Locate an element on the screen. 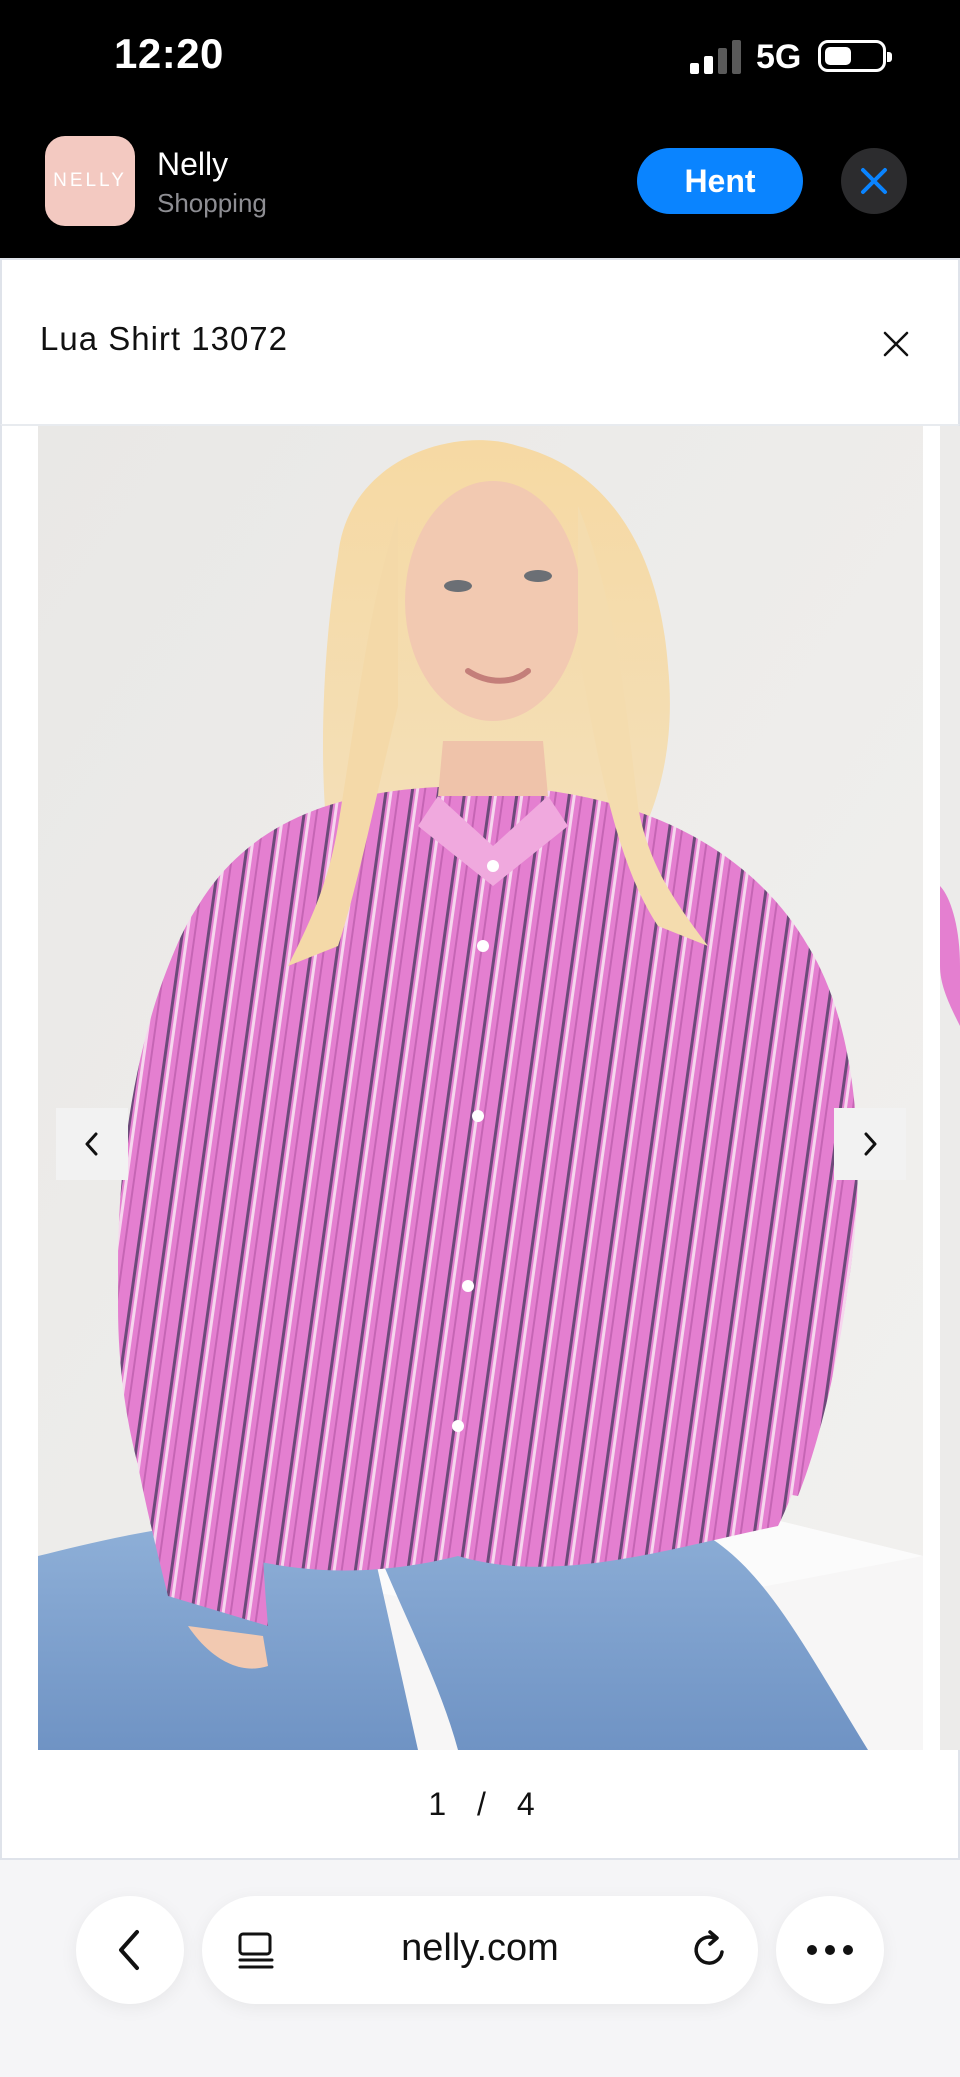 Image resolution: width=960 pixels, height=2077 pixels. reload-icon is located at coordinates (710, 1950).